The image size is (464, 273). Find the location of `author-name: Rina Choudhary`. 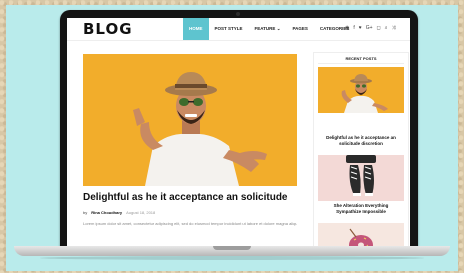

author-name: Rina Choudhary is located at coordinates (106, 212).